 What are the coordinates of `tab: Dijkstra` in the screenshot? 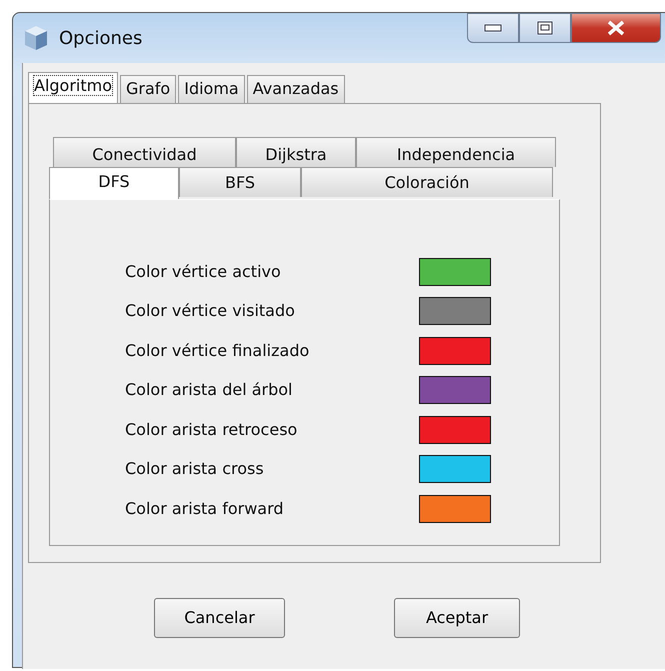 It's located at (296, 152).